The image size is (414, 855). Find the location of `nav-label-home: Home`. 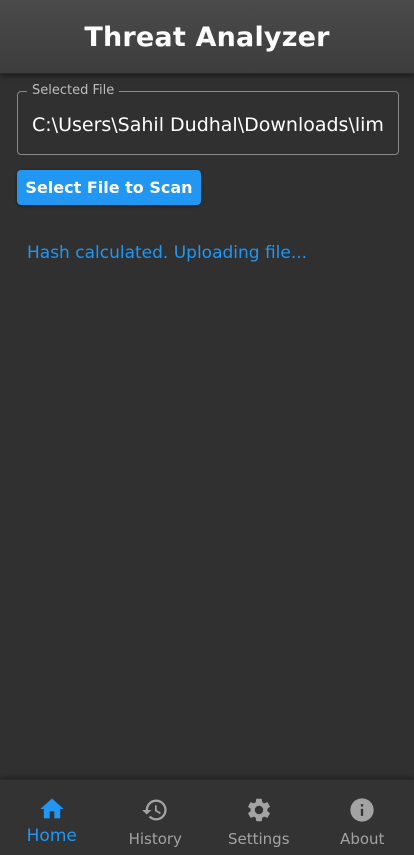

nav-label-home: Home is located at coordinates (51, 836).